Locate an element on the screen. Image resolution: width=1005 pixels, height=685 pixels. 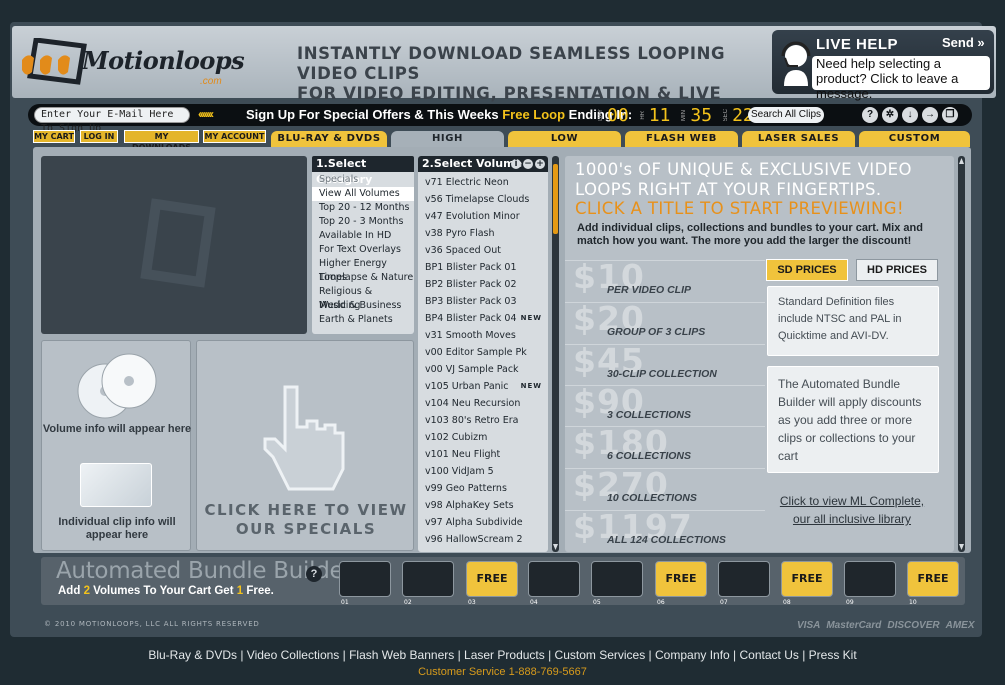
category-item: Religious & Wedding is located at coordinates (363, 298).